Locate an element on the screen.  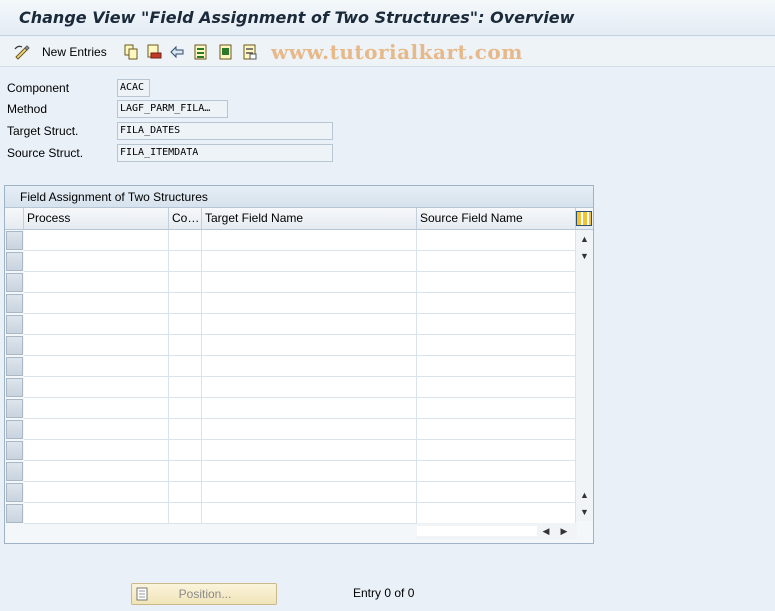
scroll-down-icon: ▼ is located at coordinates (584, 511).